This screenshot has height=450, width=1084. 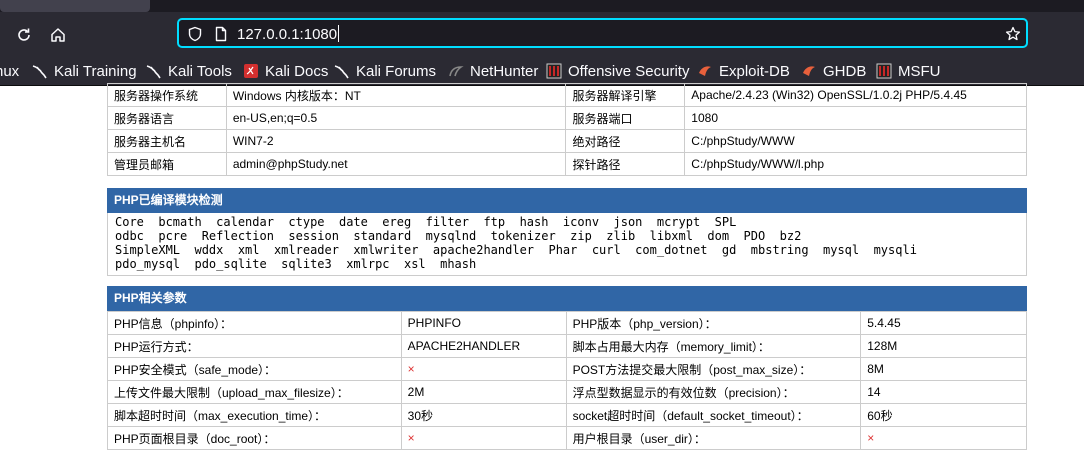 What do you see at coordinates (456, 71) in the screenshot?
I see `nethunter-icon` at bounding box center [456, 71].